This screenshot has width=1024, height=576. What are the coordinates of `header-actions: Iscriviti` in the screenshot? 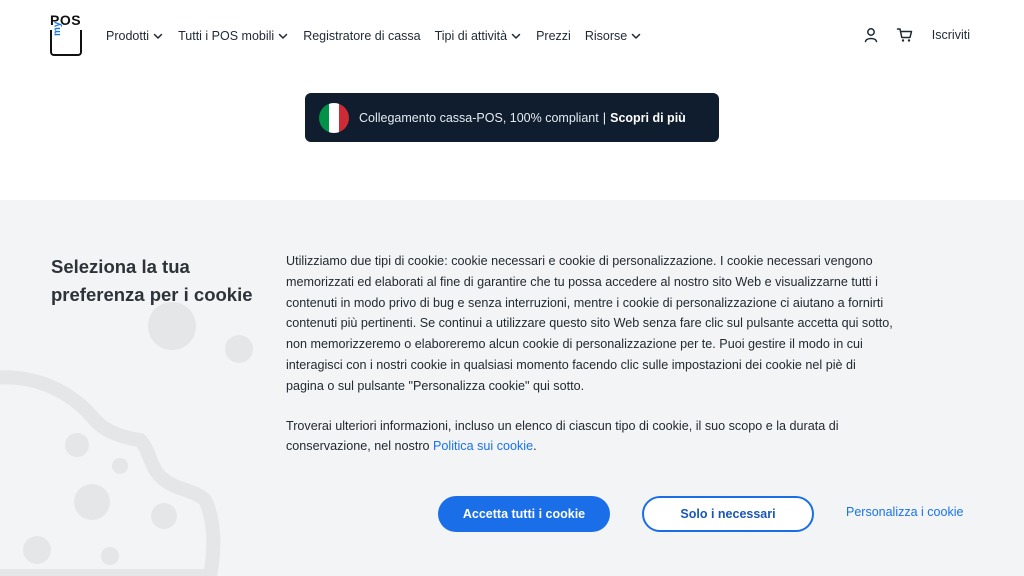 It's located at (908, 35).